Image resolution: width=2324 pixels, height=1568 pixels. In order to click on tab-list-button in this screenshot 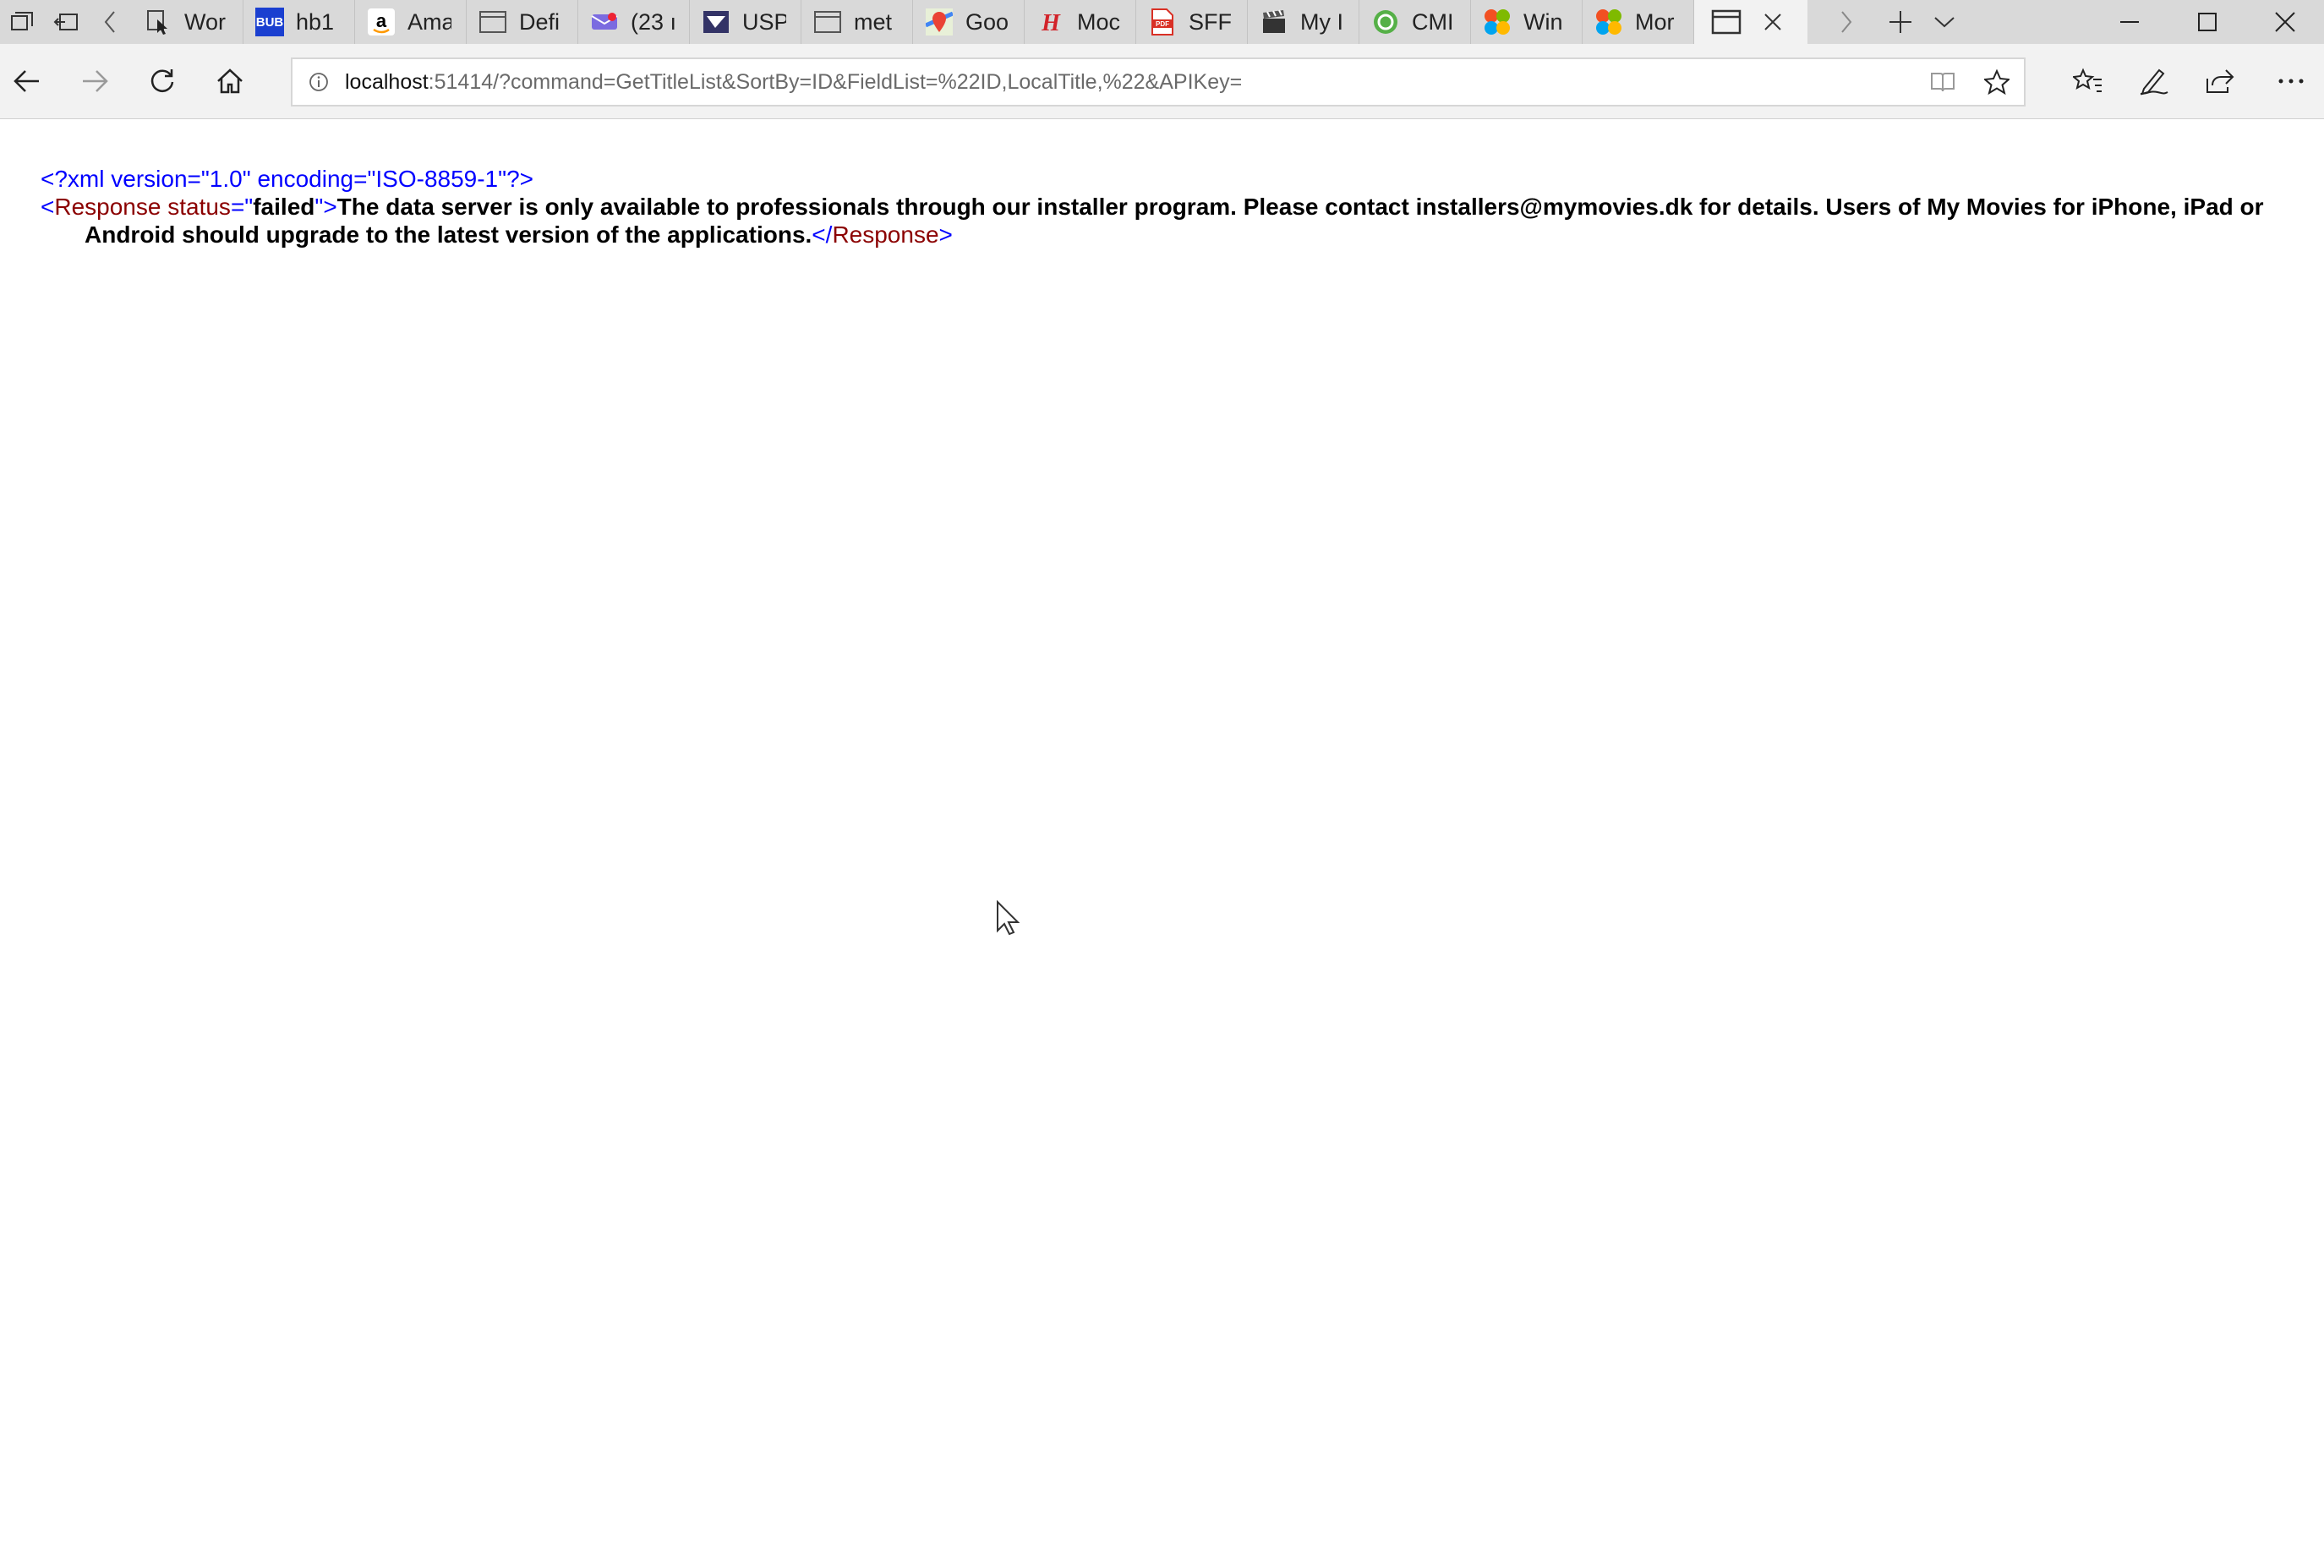, I will do `click(1944, 22)`.